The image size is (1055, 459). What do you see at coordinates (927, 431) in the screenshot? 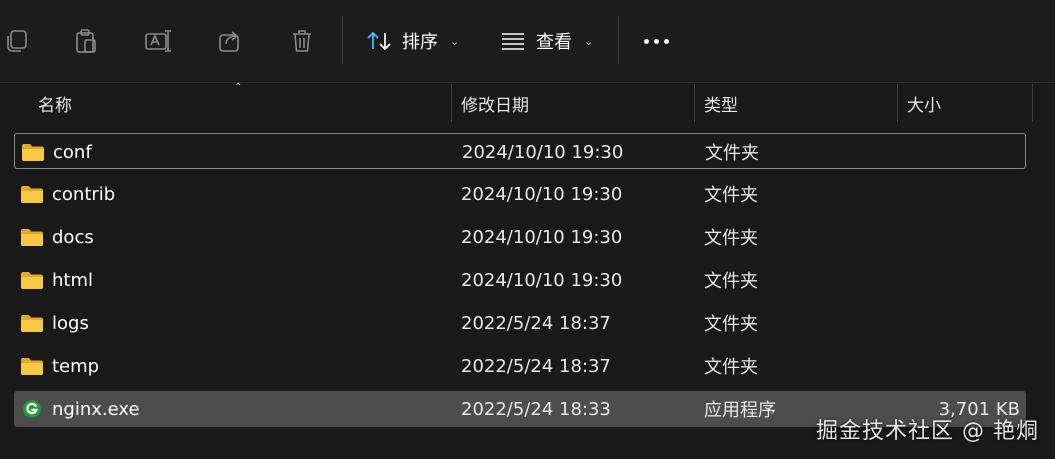
I see `watermark: 掘金技术社区 @ 艳烔` at bounding box center [927, 431].